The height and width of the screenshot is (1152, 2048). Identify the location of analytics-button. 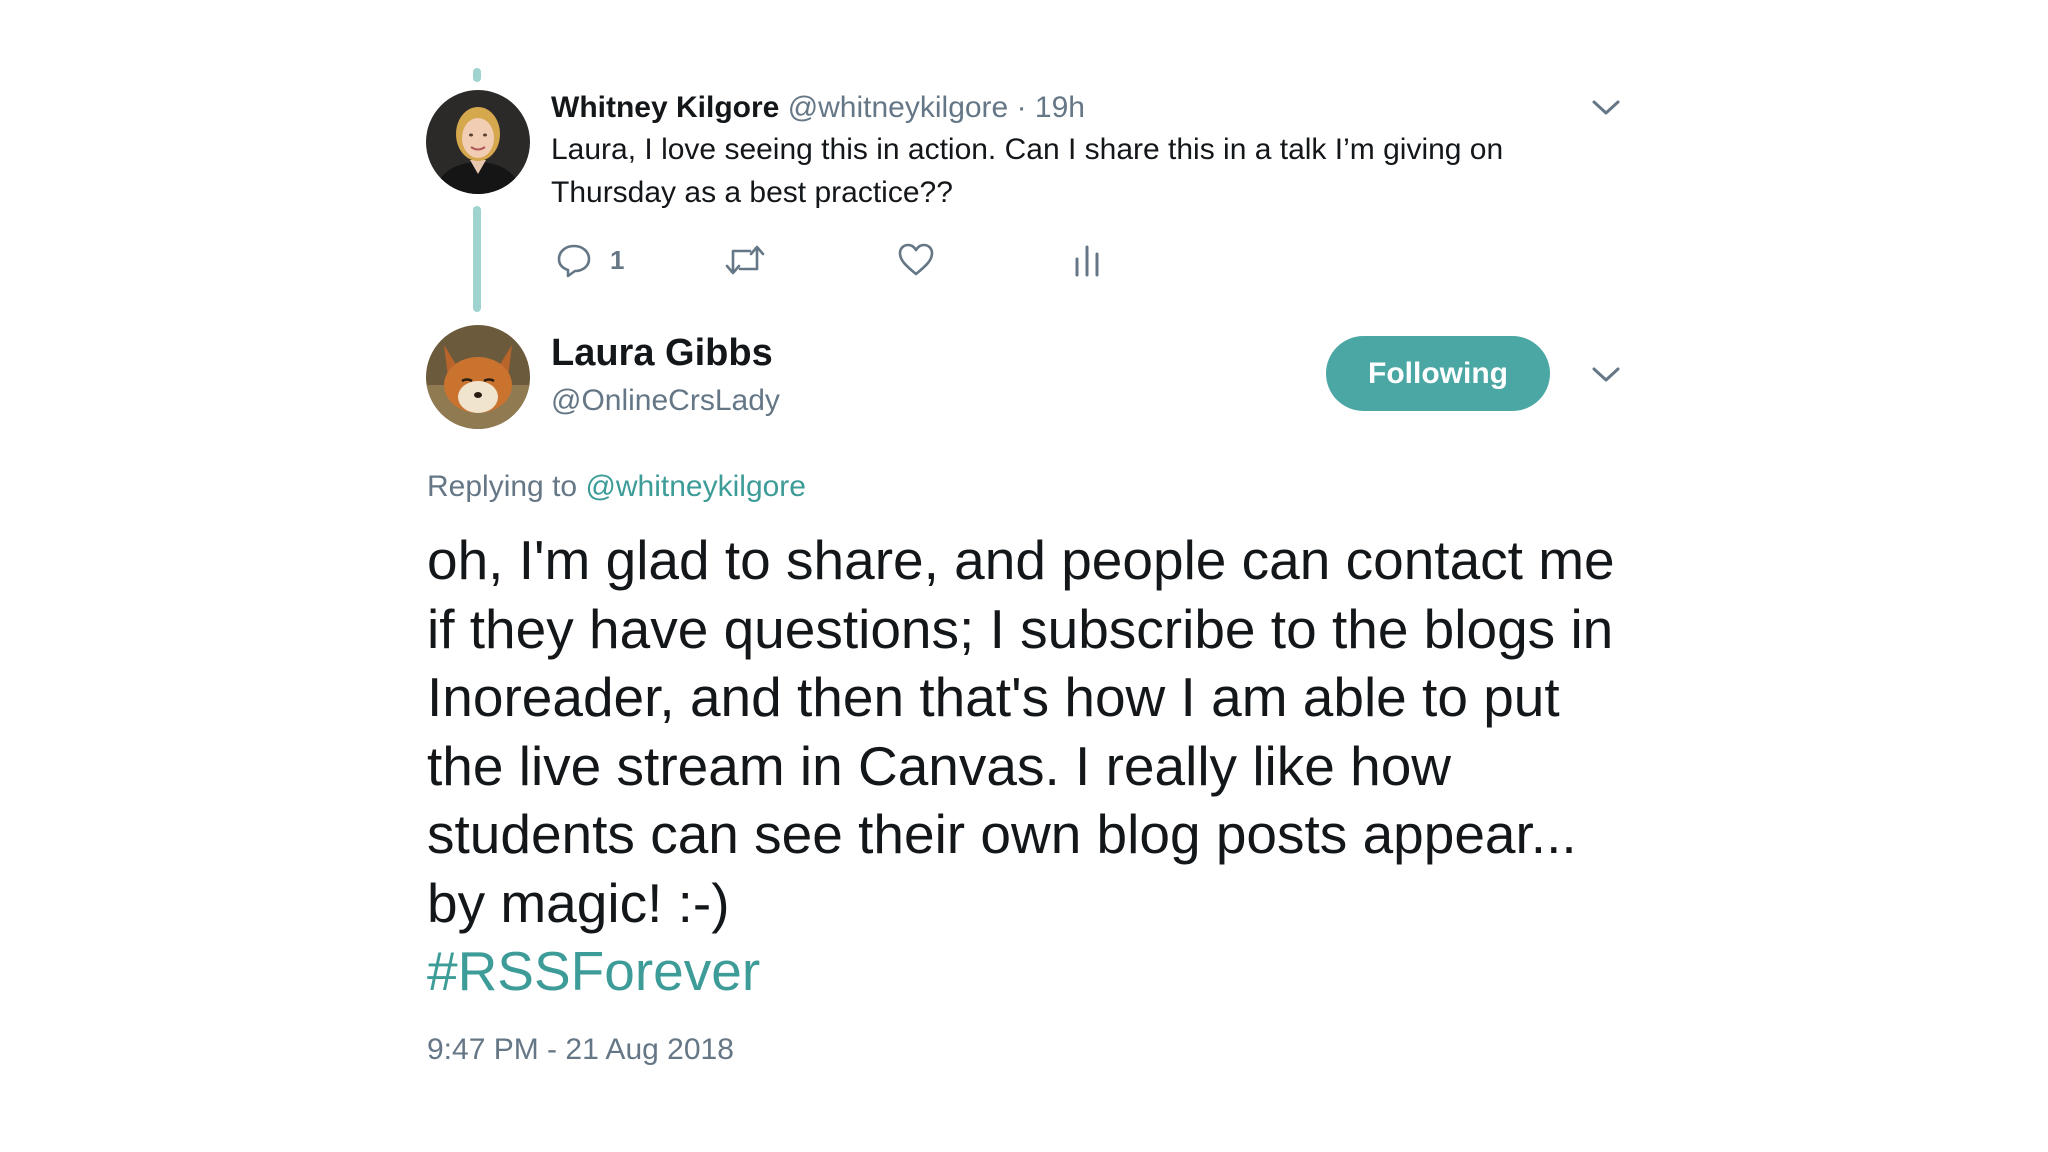
(1087, 260).